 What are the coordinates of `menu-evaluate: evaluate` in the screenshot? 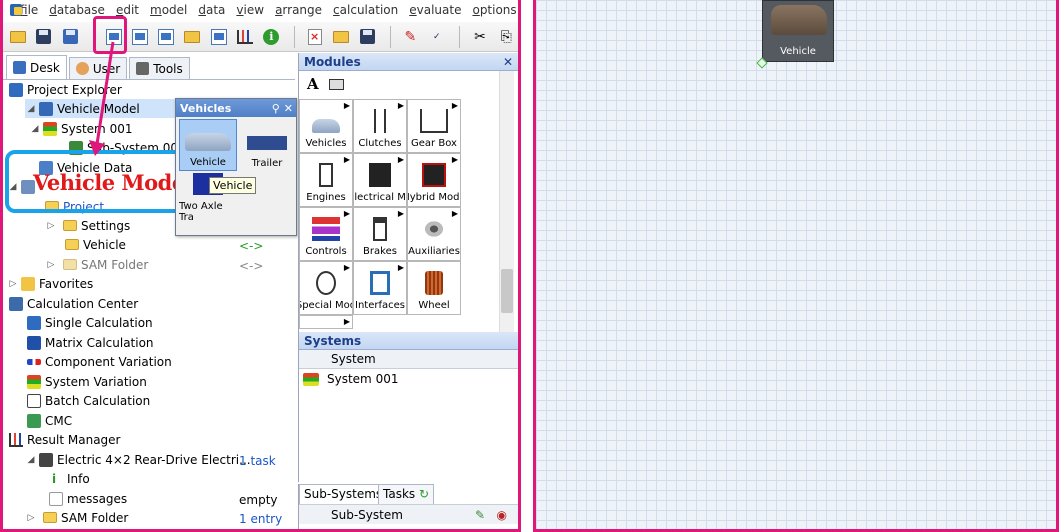 It's located at (435, 10).